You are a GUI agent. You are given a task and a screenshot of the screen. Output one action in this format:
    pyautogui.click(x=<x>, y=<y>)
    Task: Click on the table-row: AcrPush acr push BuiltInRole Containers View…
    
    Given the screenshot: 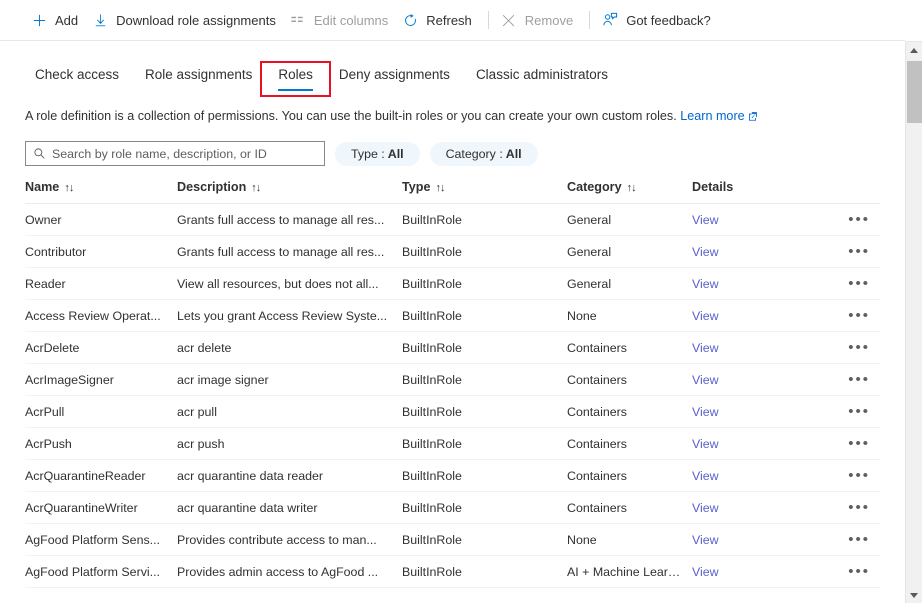 What is the action you would take?
    pyautogui.click(x=452, y=443)
    